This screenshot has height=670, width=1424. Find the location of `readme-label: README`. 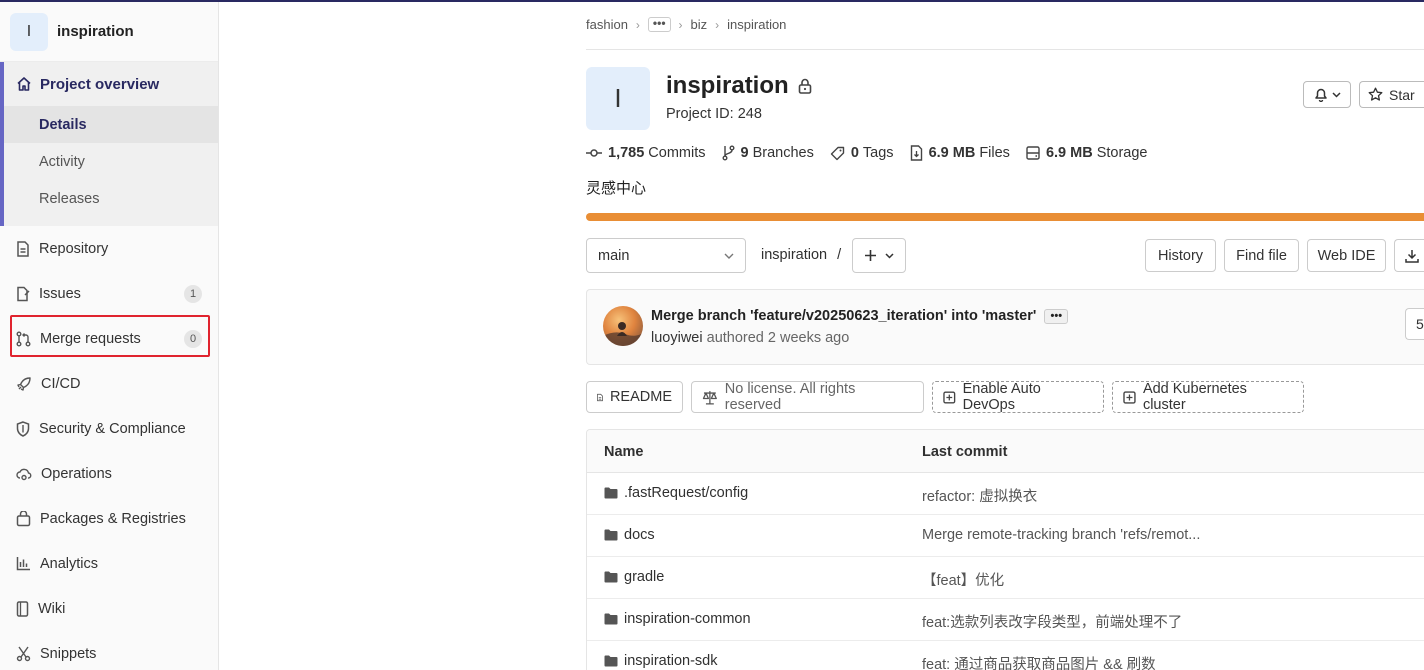

readme-label: README is located at coordinates (640, 397).